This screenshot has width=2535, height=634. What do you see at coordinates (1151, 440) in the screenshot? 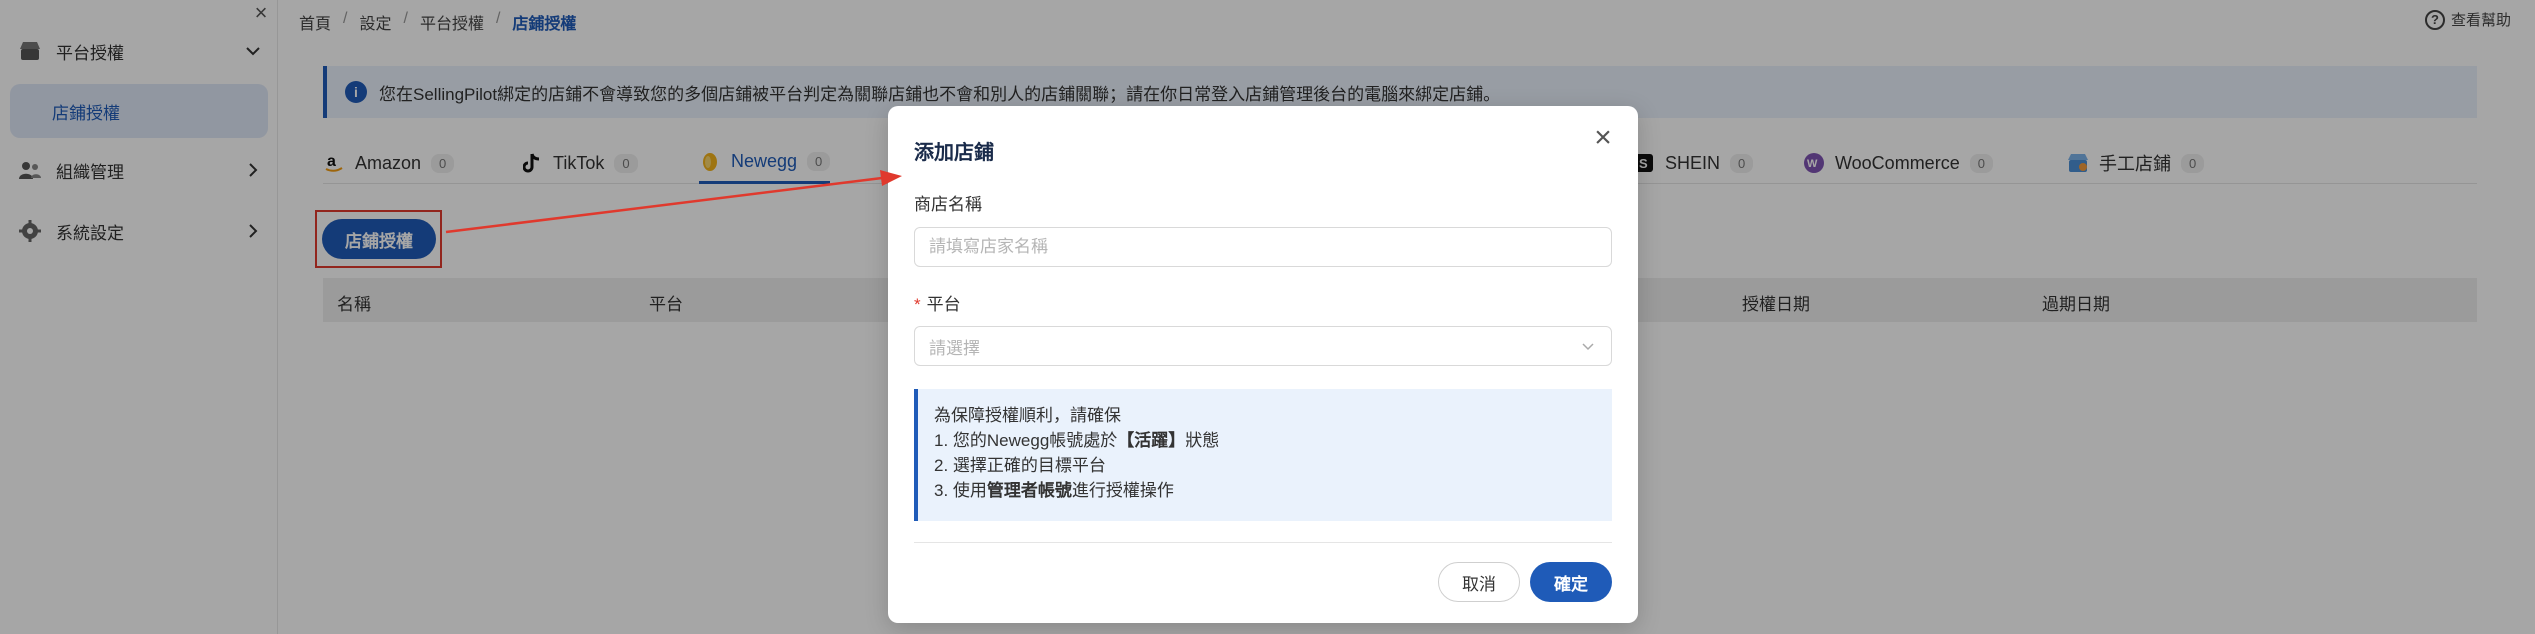
I see `tip-bold: 【活躍】` at bounding box center [1151, 440].